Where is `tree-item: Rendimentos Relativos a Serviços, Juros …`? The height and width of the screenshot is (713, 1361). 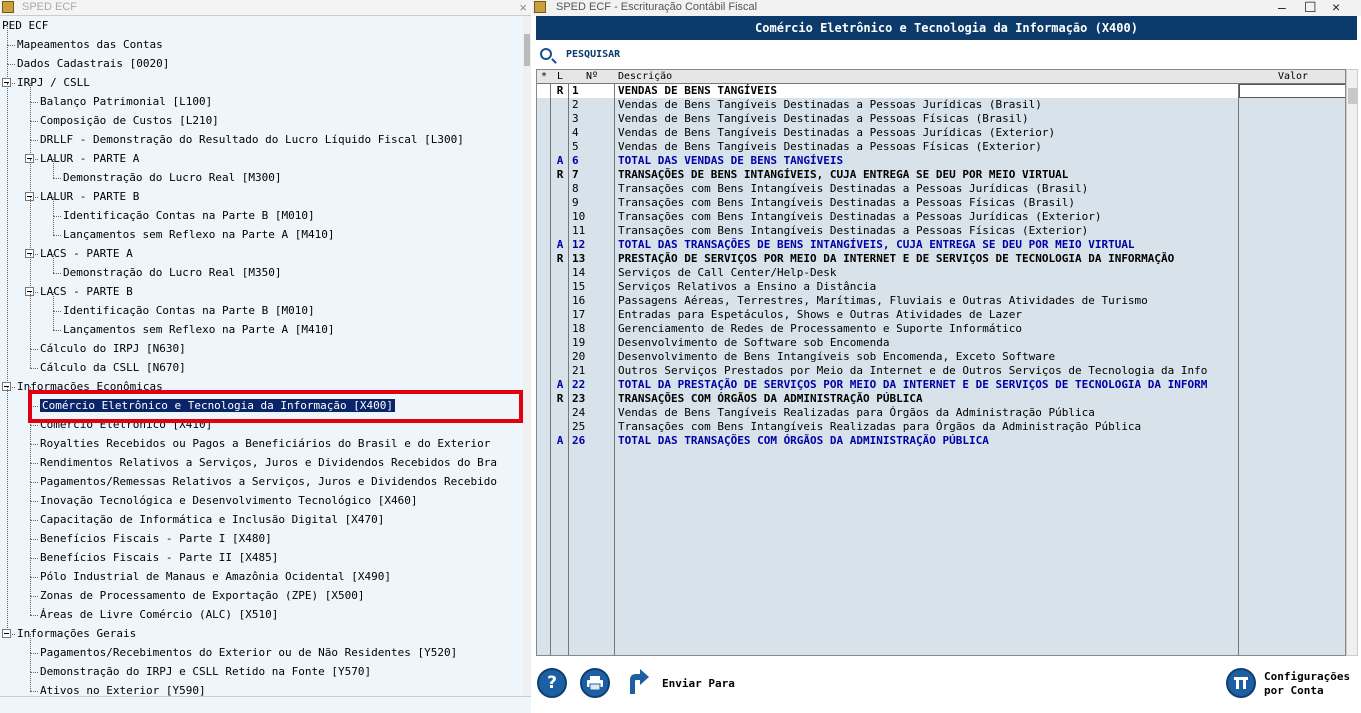 tree-item: Rendimentos Relativos a Serviços, Juros … is located at coordinates (268, 462).